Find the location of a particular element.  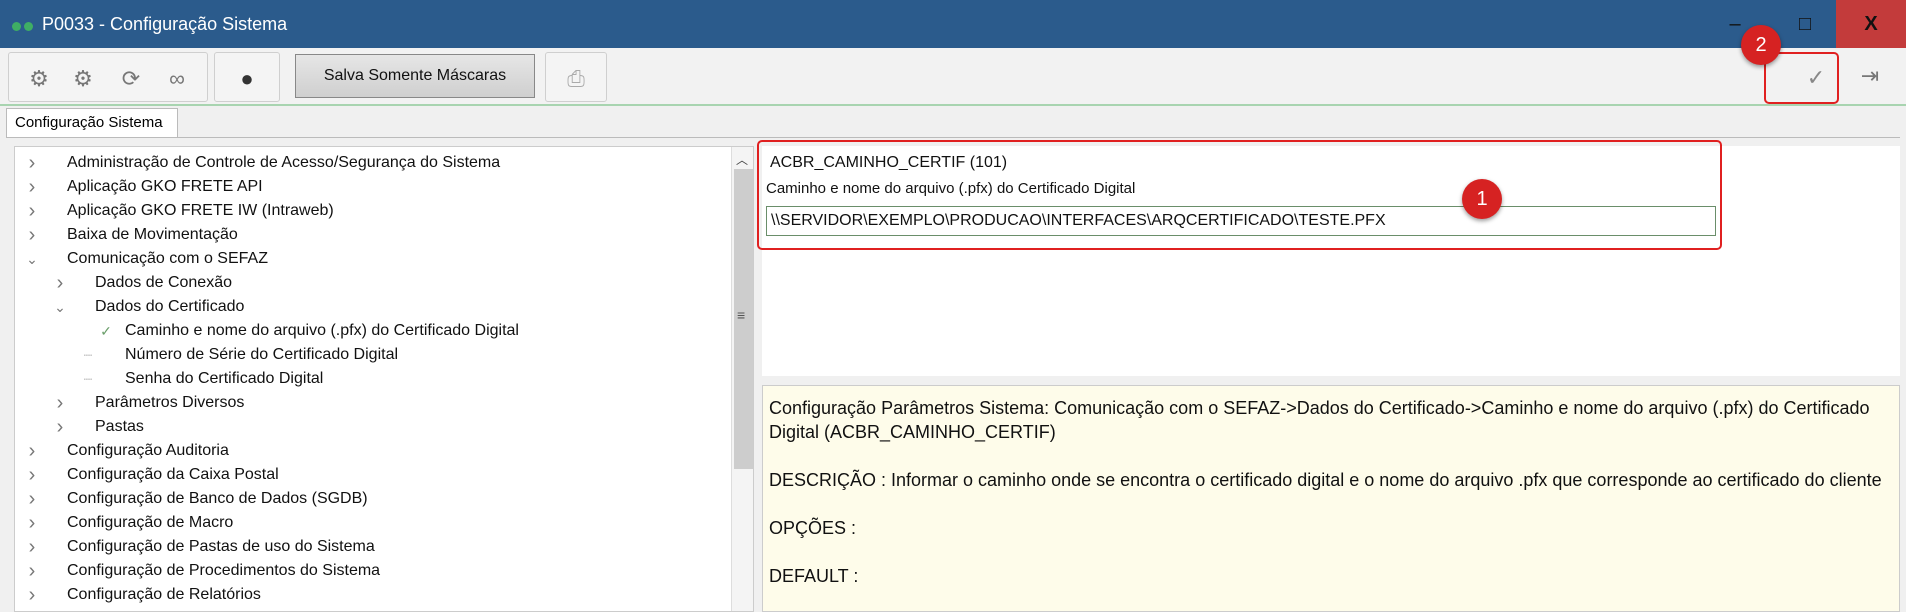

tree-item-label: Configuração de Banco de Dados (SGDB) is located at coordinates (217, 498).